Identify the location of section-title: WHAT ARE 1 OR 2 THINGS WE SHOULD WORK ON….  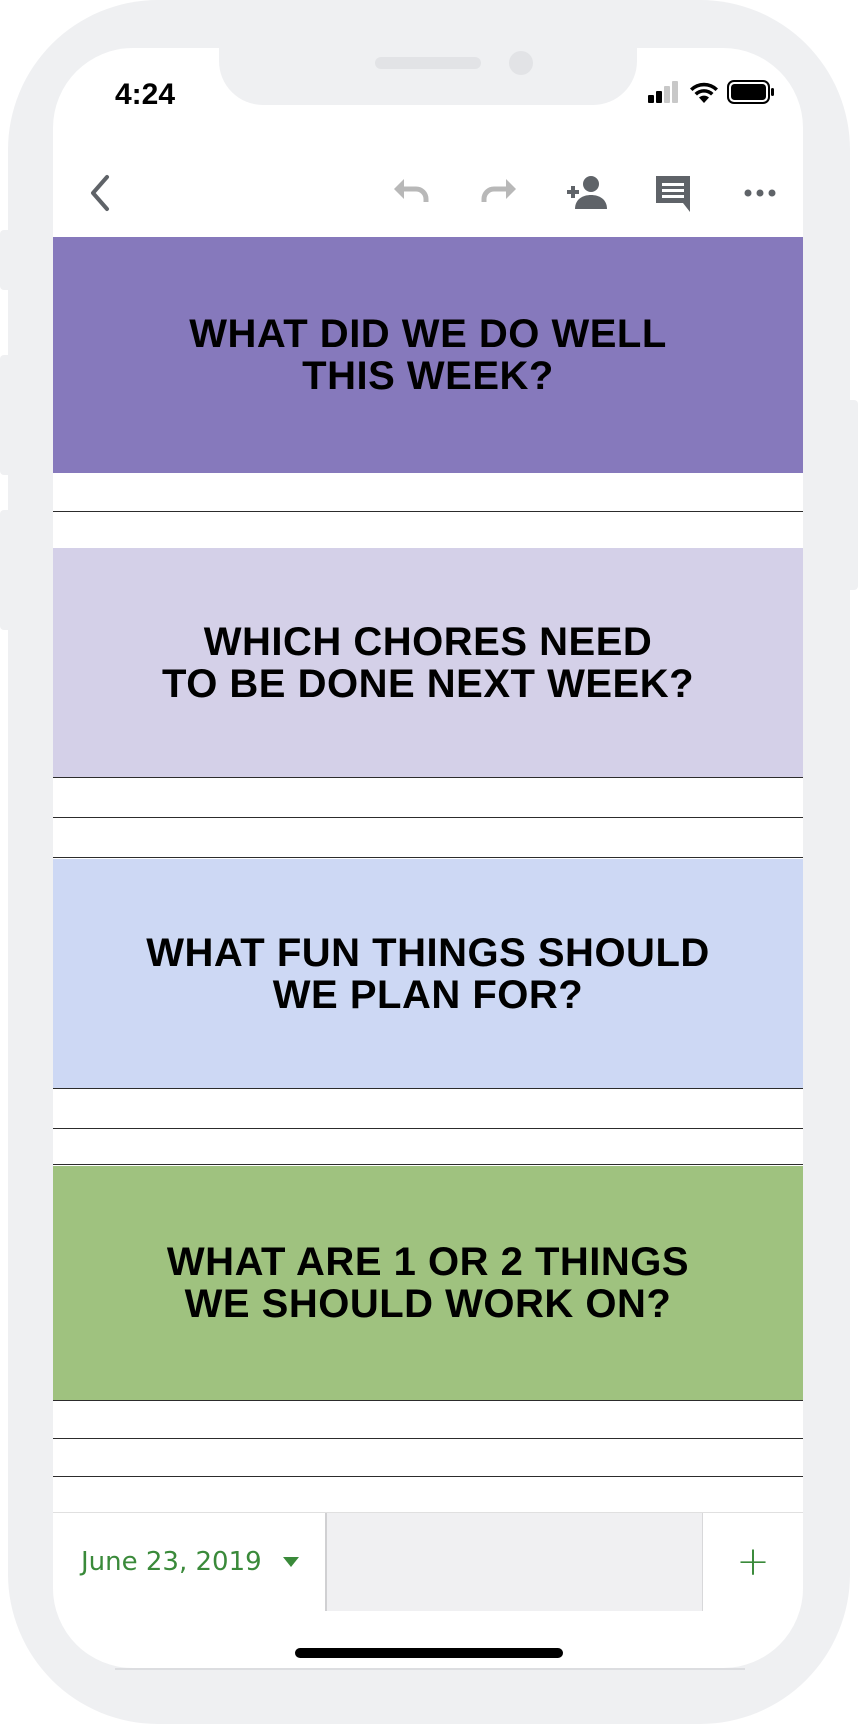
(428, 1283).